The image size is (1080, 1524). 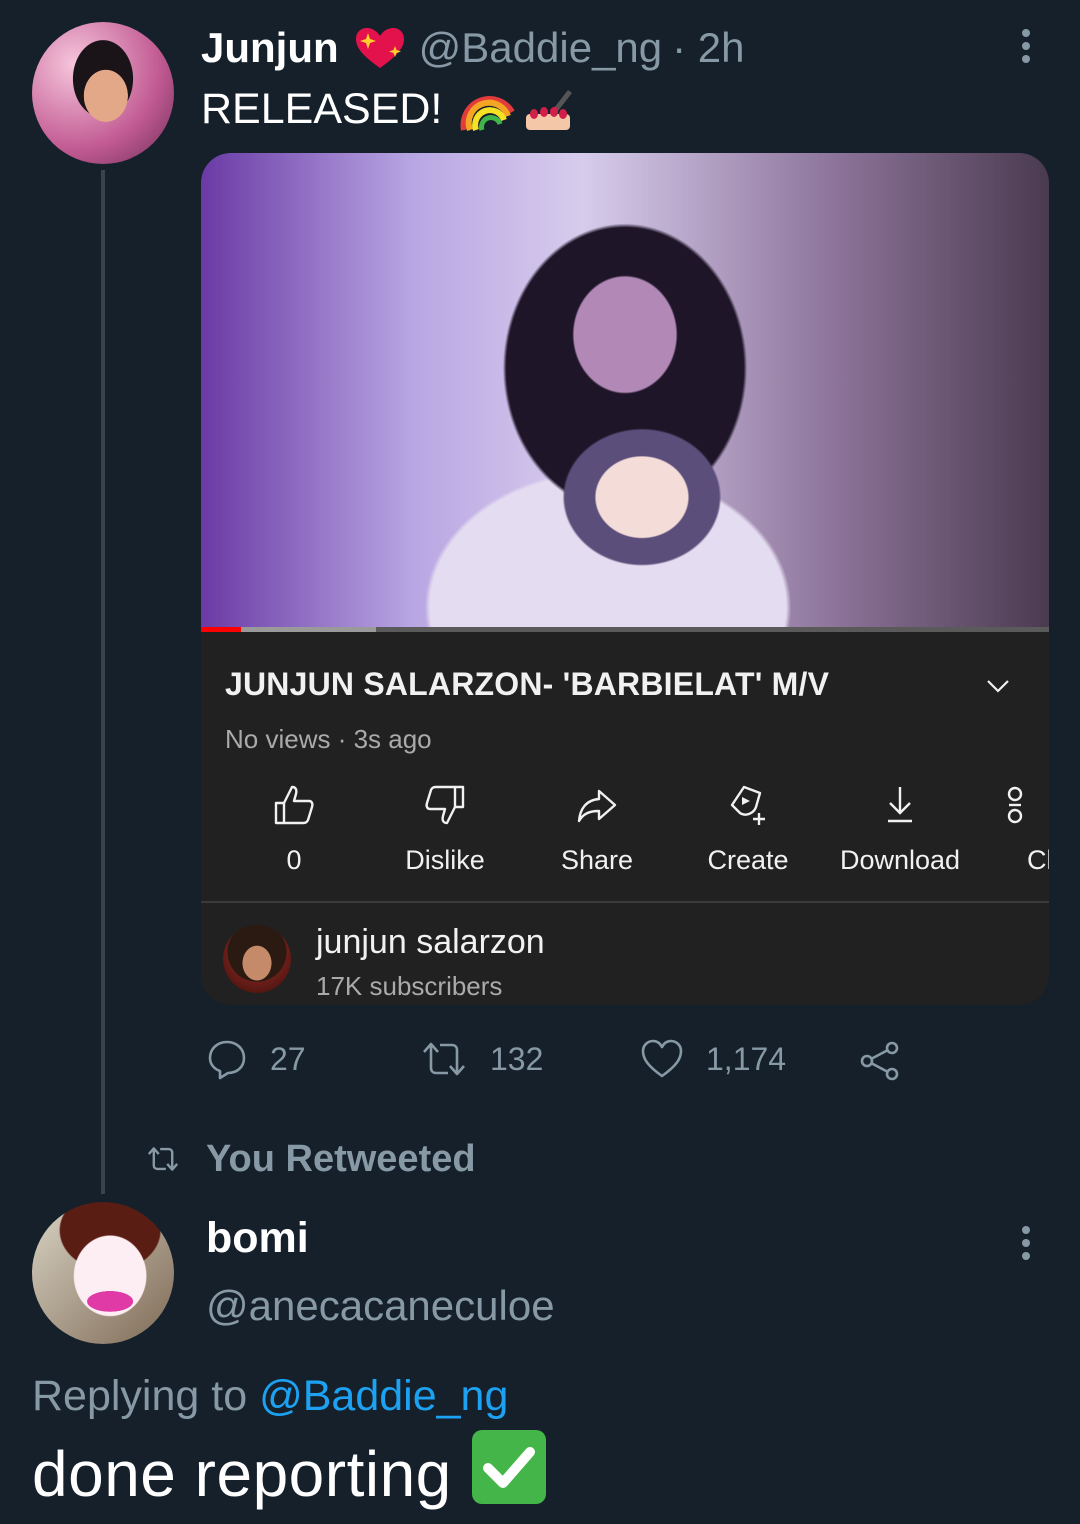 I want to click on video-meta: No views · 3s ago, so click(x=328, y=739).